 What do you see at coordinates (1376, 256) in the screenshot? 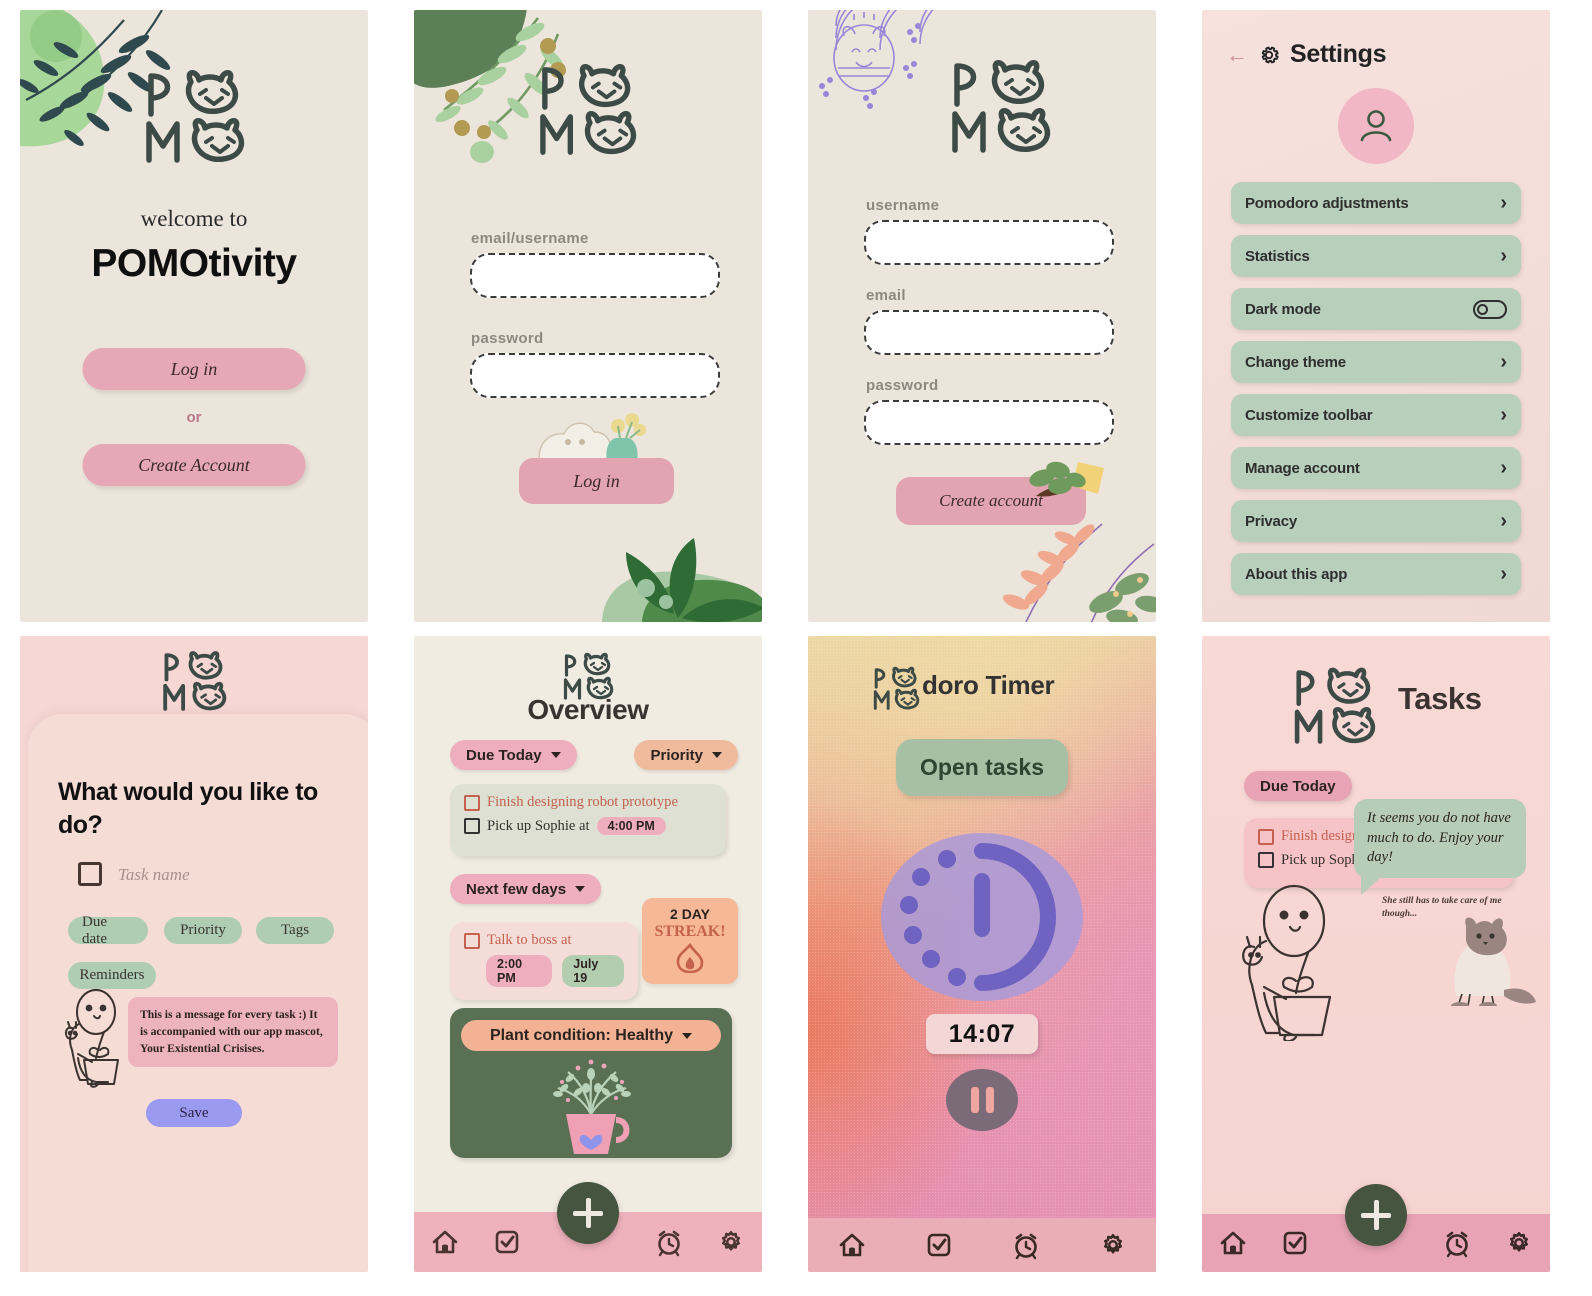
I see `sidebar-item-statistics: Statistics ›` at bounding box center [1376, 256].